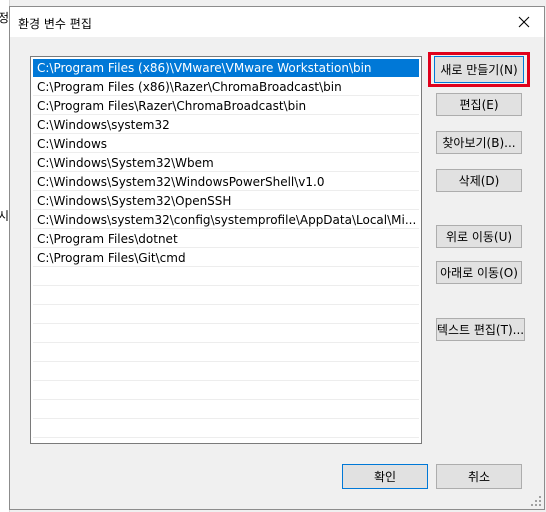  Describe the element at coordinates (226, 239) in the screenshot. I see `path-list-item: C:\Program Files\dotnet` at that location.